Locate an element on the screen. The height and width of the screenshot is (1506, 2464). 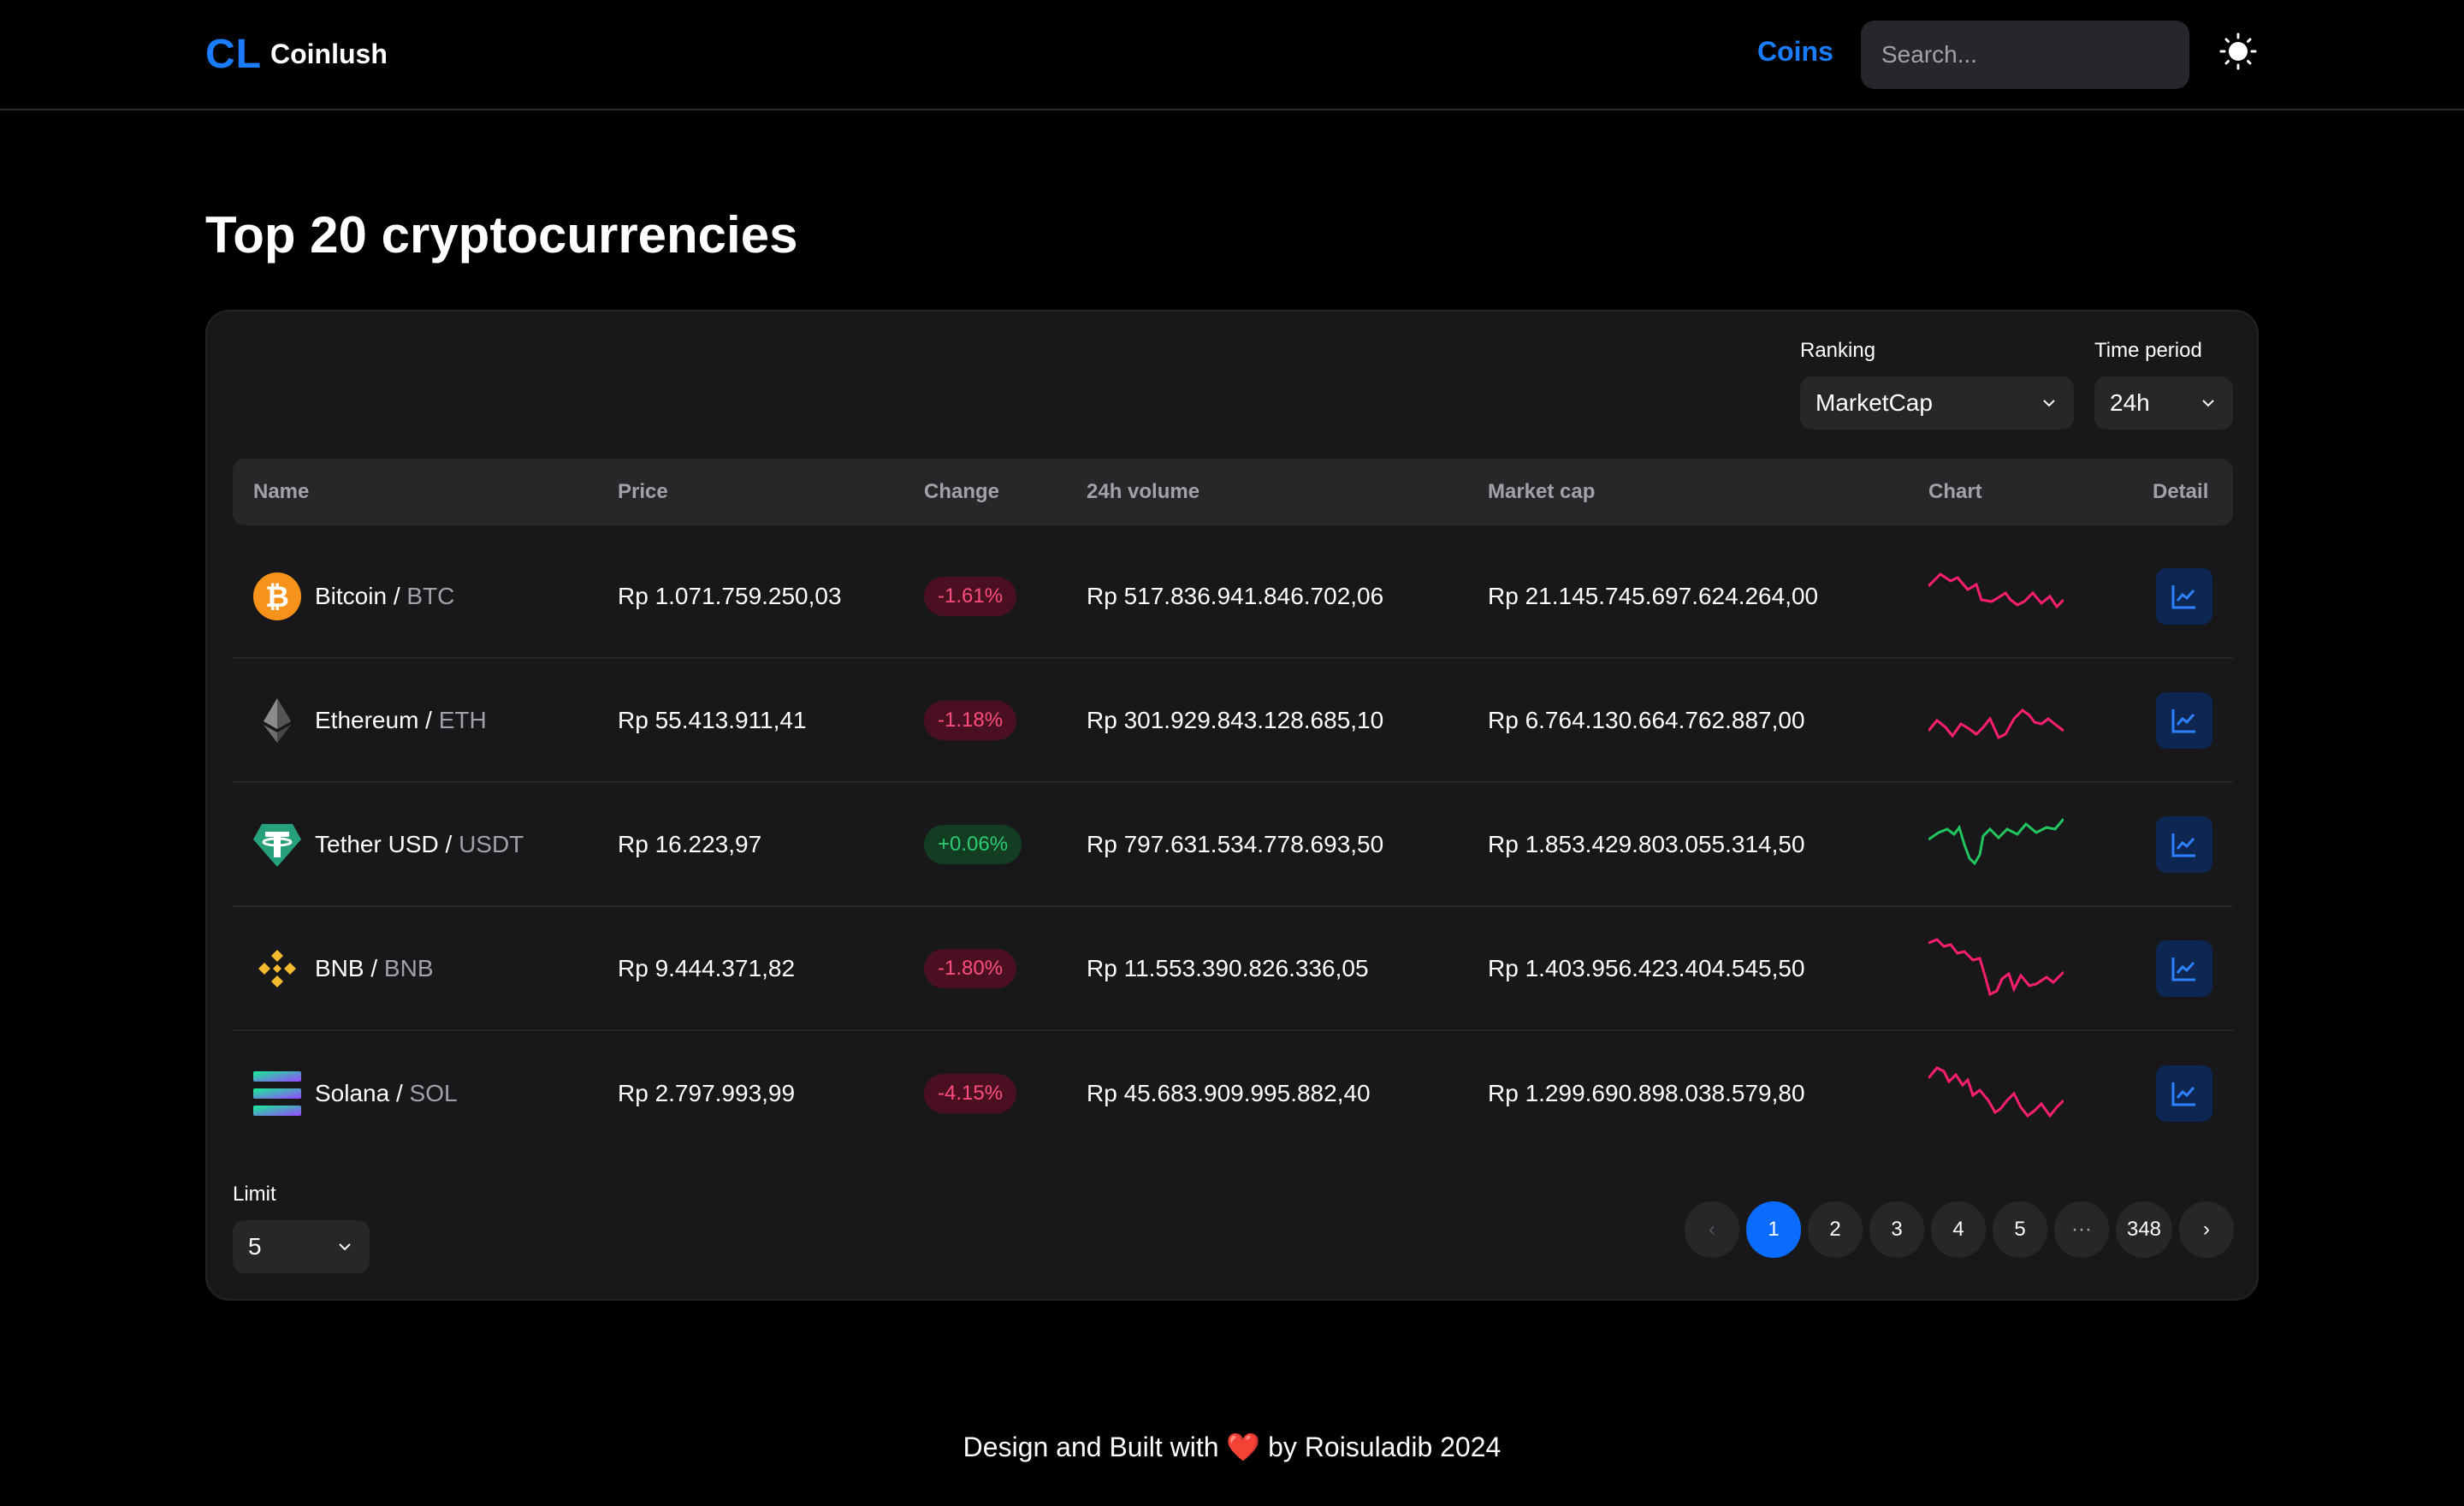
time-period-select: 24h is located at coordinates (2163, 403).